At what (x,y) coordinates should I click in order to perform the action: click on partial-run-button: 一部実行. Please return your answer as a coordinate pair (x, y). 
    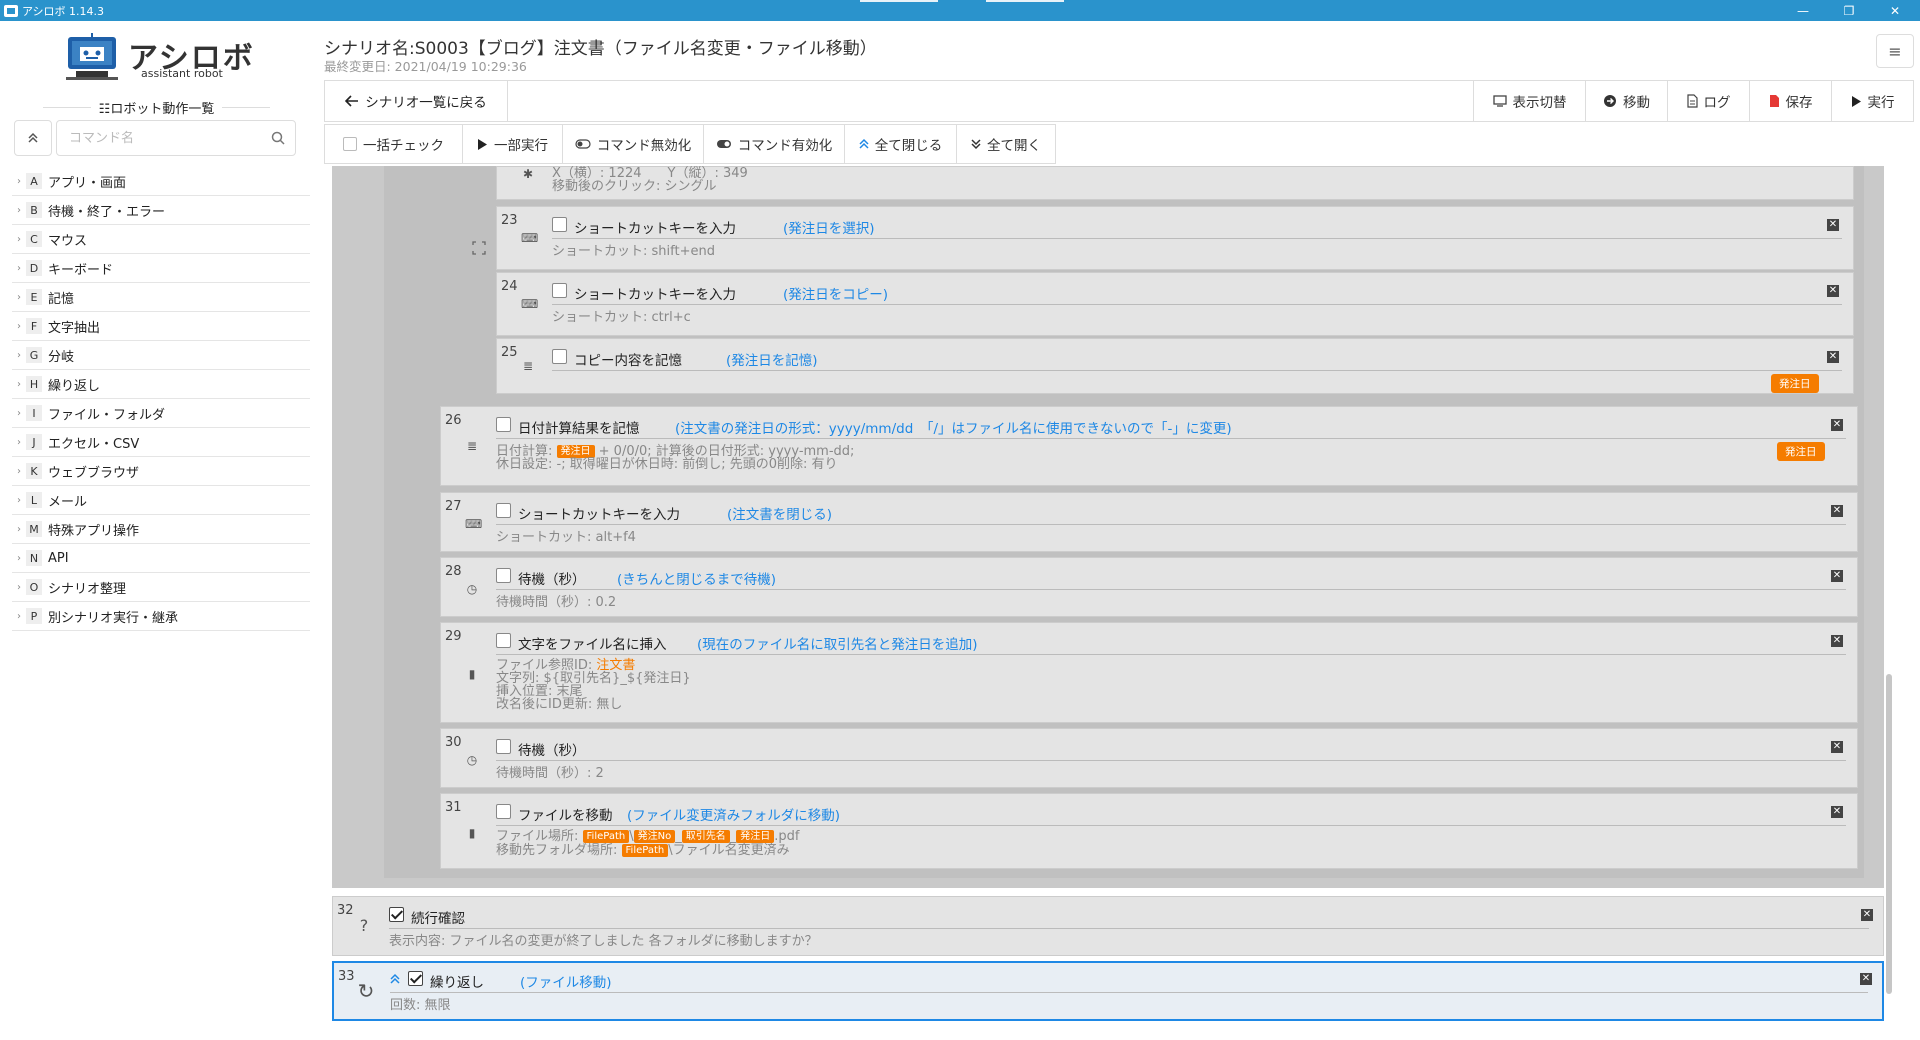
    Looking at the image, I should click on (513, 144).